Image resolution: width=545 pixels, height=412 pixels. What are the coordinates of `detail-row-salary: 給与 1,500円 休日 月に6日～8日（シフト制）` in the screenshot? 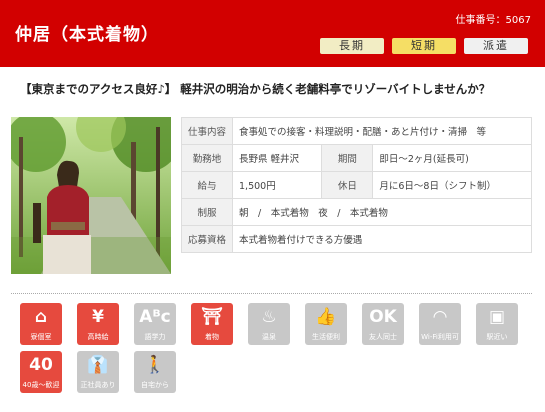 It's located at (356, 185).